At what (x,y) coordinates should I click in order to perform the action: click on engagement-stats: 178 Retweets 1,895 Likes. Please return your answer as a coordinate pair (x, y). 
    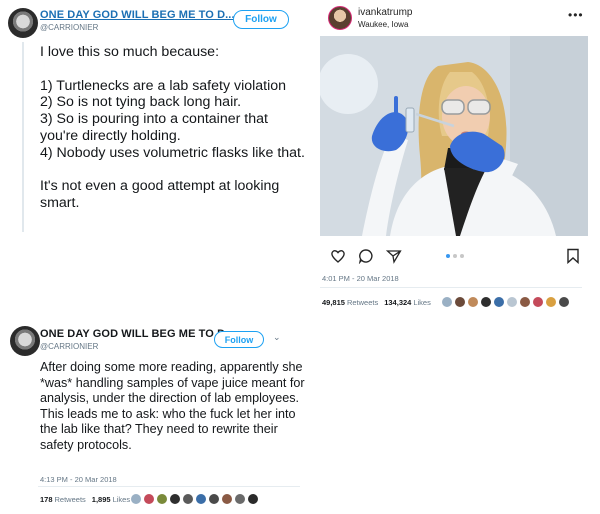
    Looking at the image, I should click on (85, 499).